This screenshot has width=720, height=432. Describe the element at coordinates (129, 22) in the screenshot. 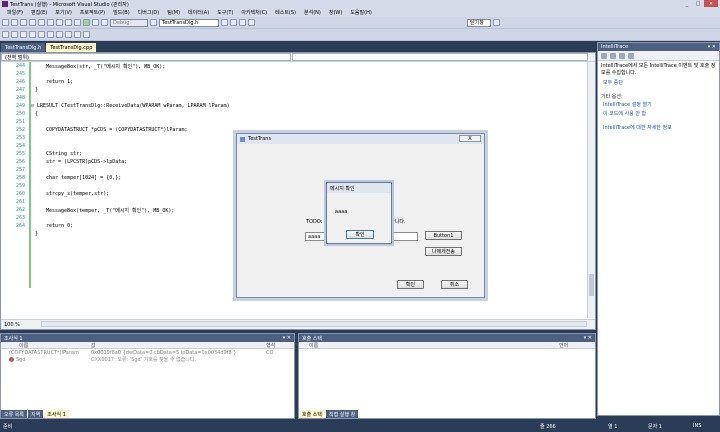

I see `config-select: Debug` at that location.